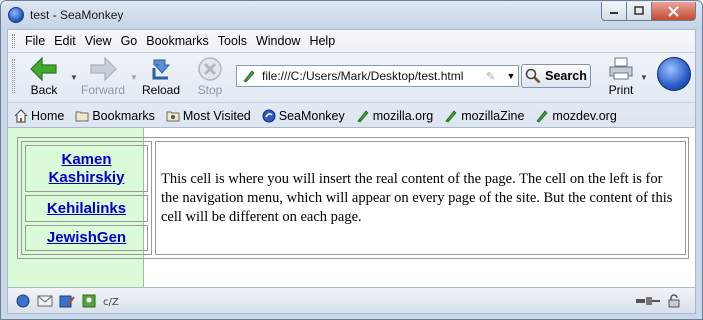 Image resolution: width=703 pixels, height=320 pixels. I want to click on menu-tools: Tools, so click(232, 41).